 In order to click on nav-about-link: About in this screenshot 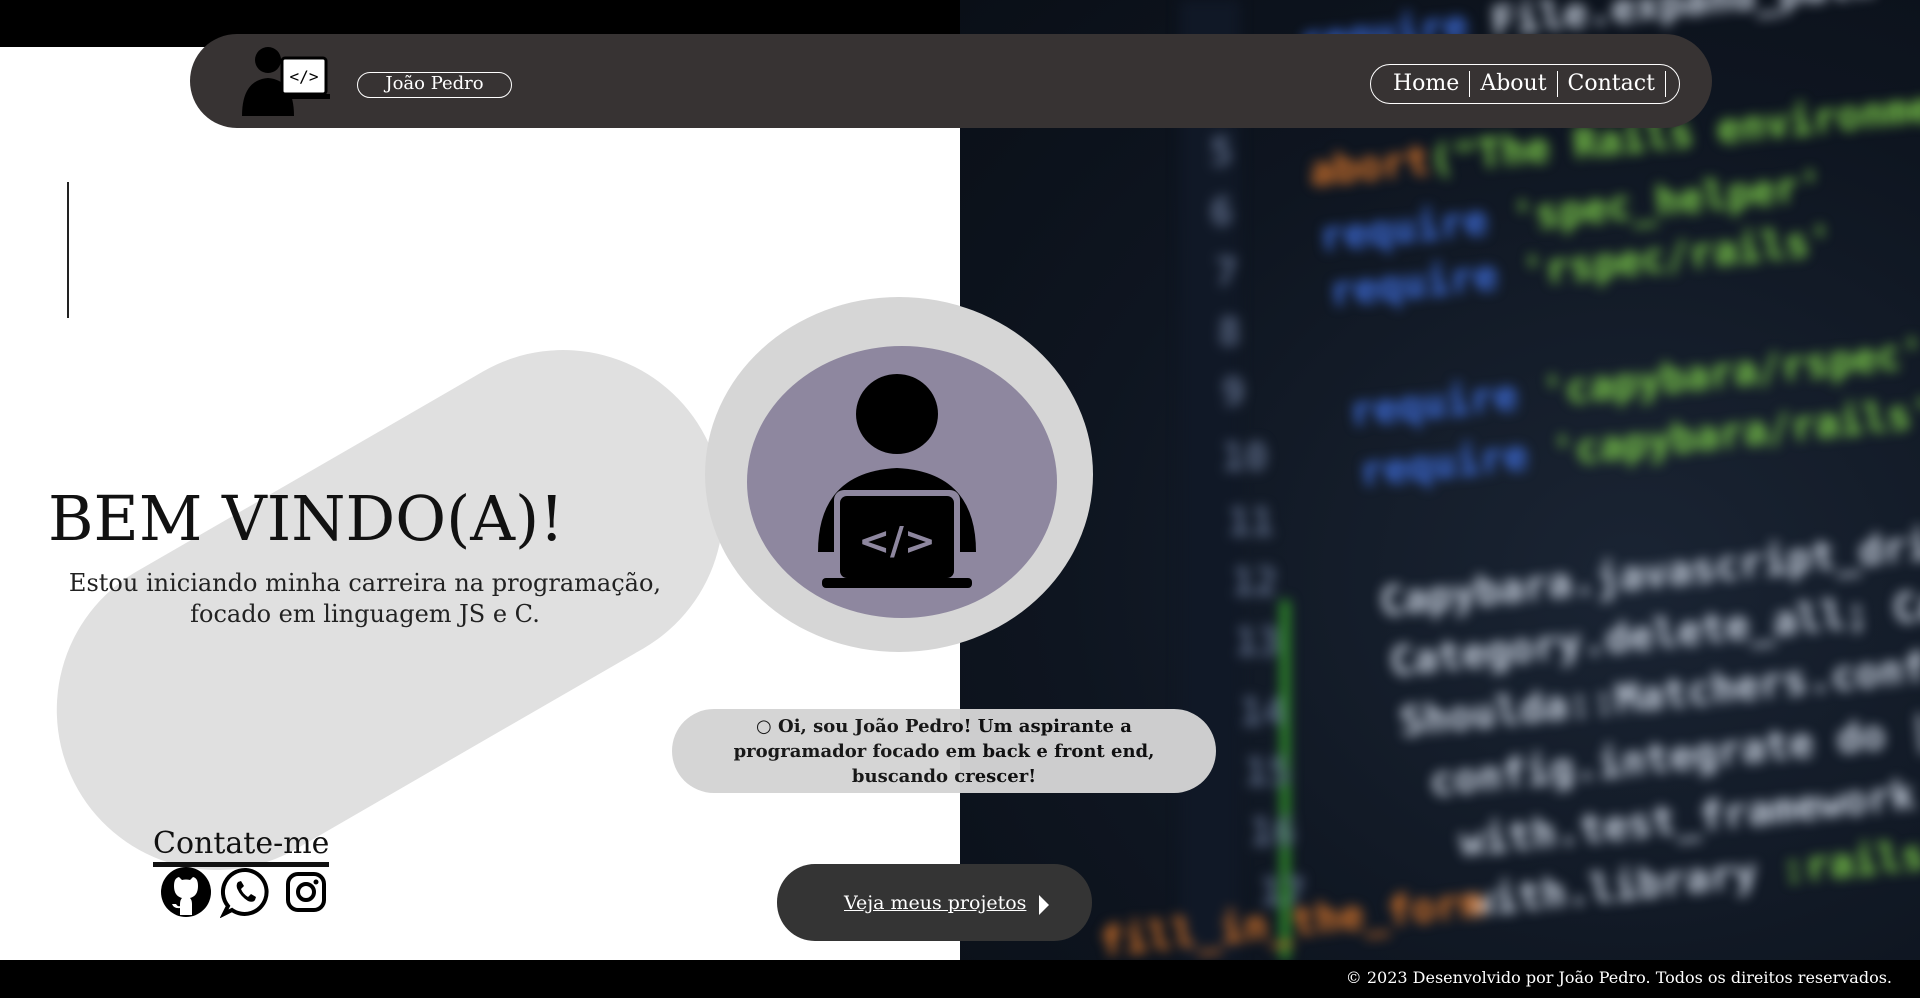, I will do `click(1514, 84)`.